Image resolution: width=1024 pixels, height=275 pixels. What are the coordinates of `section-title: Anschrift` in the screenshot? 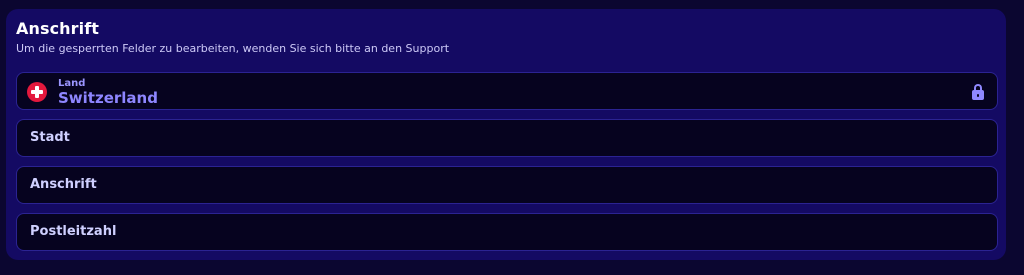 It's located at (58, 28).